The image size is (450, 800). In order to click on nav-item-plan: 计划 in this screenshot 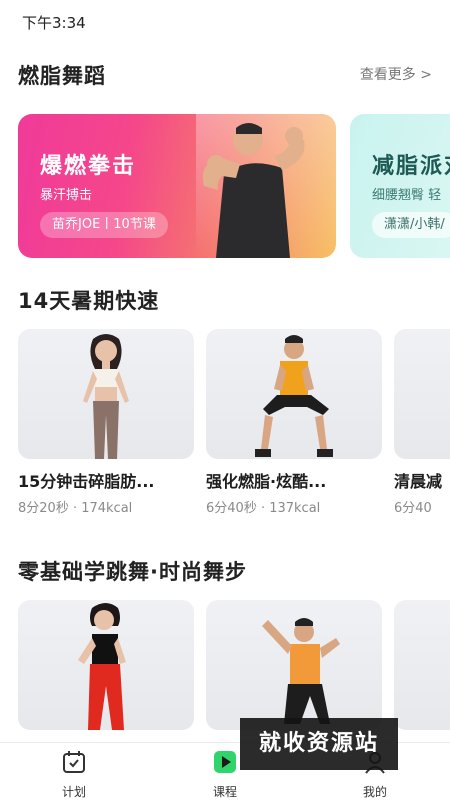, I will do `click(74, 774)`.